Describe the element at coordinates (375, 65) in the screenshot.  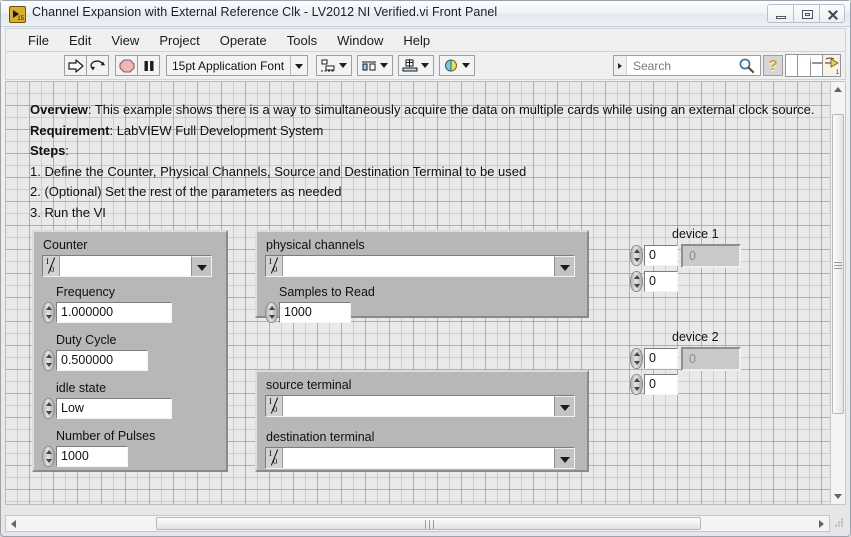
I see `distribute-objects-button` at that location.